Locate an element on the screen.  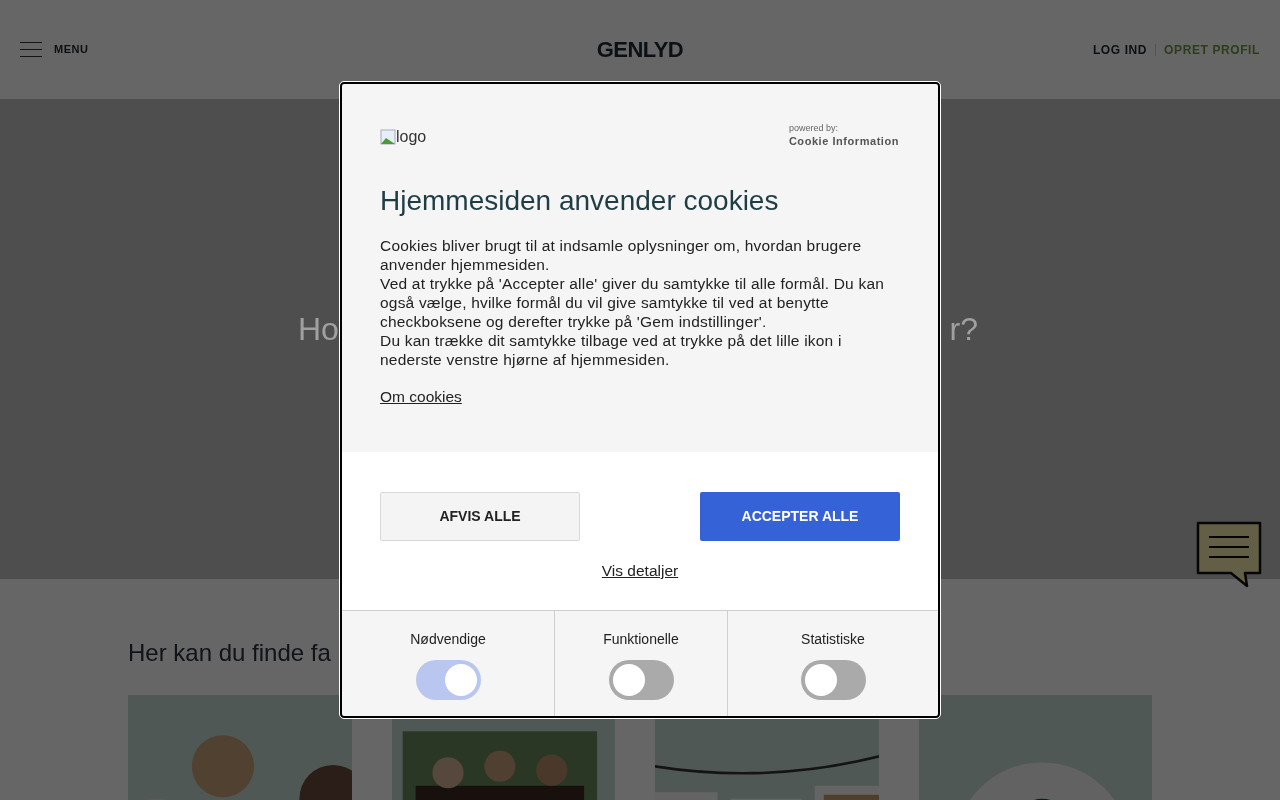
category-label: Funktionelle is located at coordinates (641, 639).